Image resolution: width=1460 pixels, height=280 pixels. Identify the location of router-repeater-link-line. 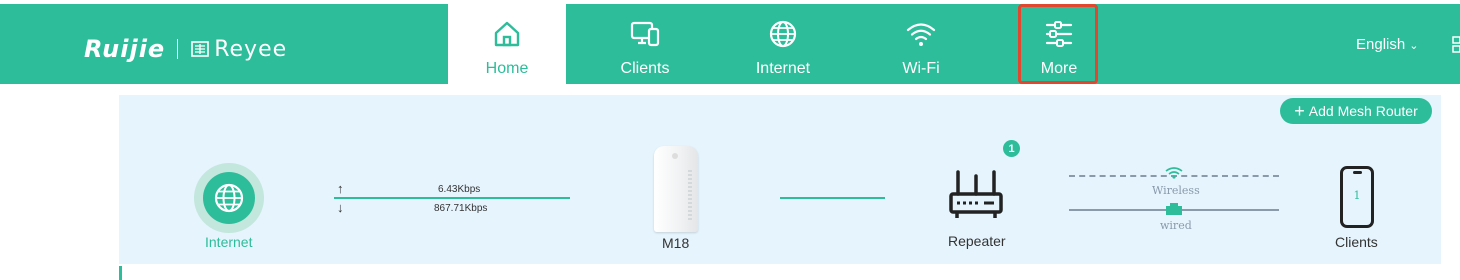
(832, 198).